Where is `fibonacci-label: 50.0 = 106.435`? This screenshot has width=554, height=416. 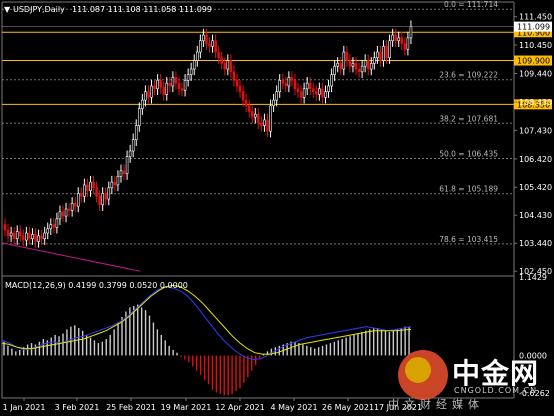
fibonacci-label: 50.0 = 106.435 is located at coordinates (468, 154).